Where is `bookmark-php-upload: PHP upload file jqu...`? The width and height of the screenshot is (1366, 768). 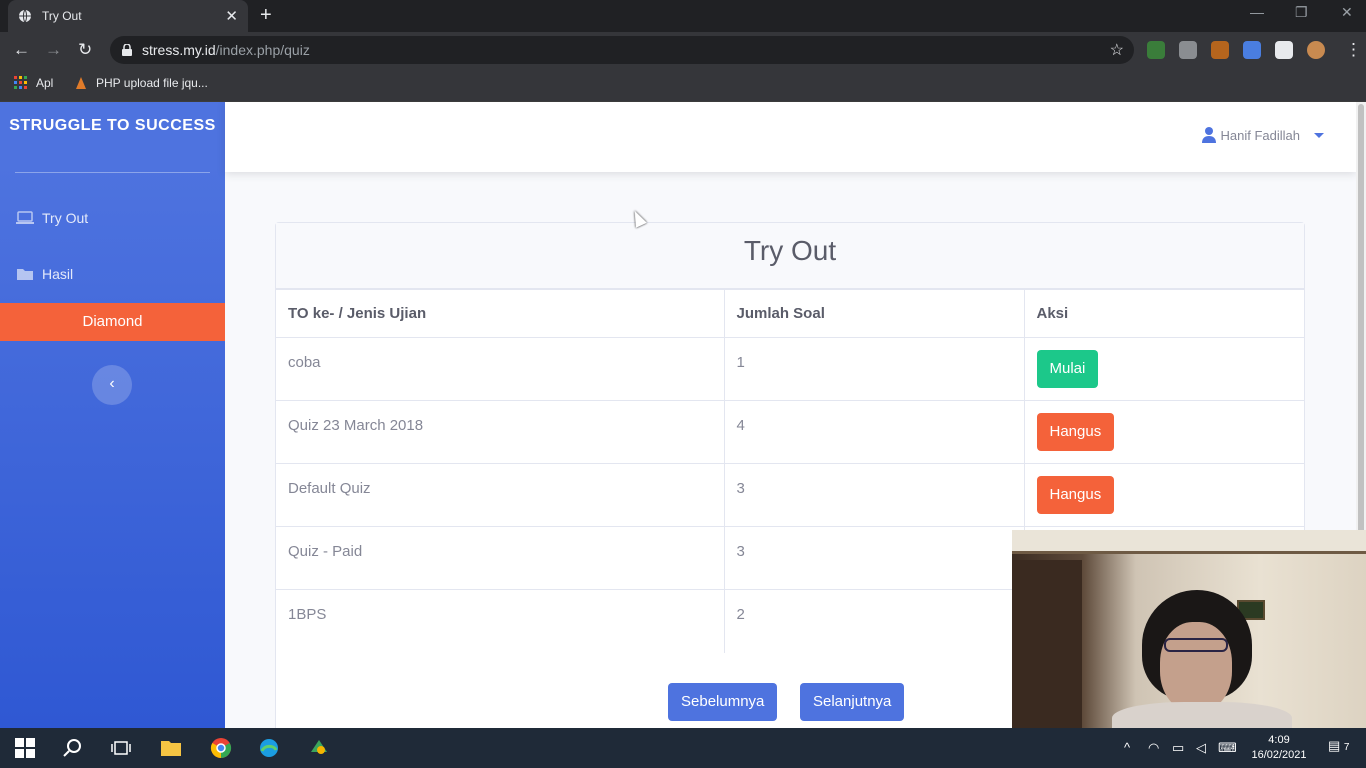 bookmark-php-upload: PHP upload file jqu... is located at coordinates (141, 83).